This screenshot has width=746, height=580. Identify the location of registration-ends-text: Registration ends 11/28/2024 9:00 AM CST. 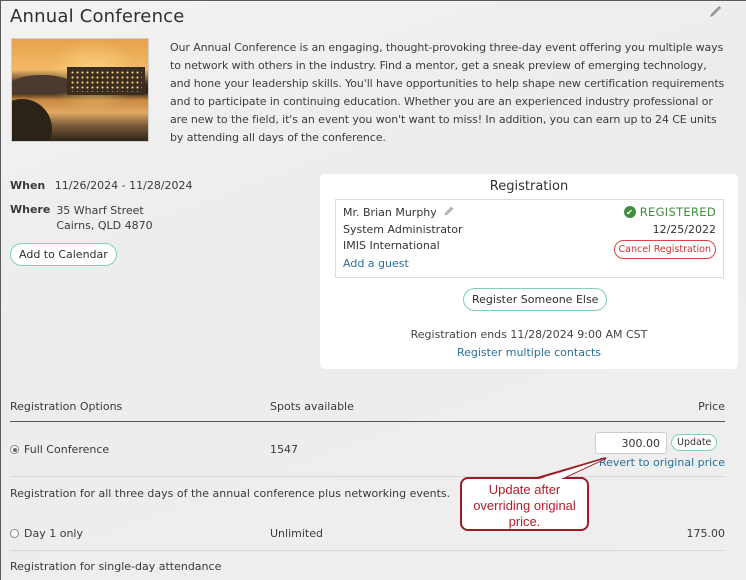
(529, 334).